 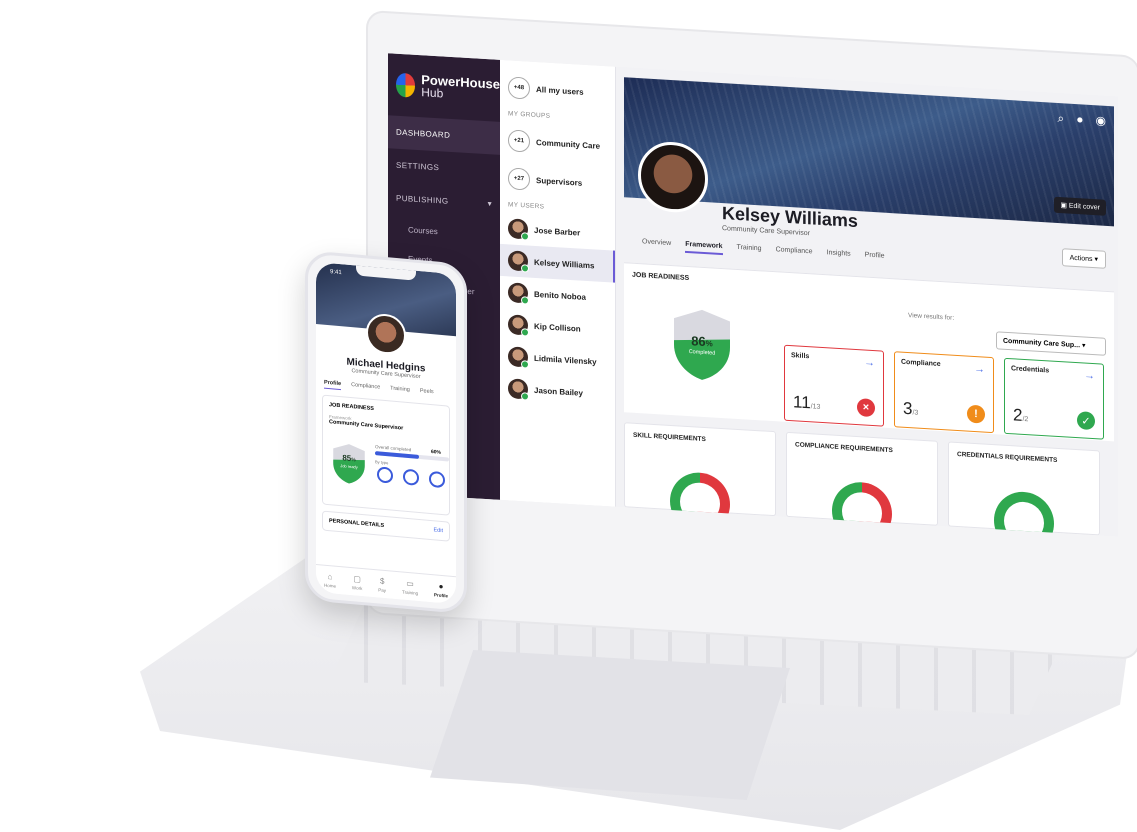 I want to click on error-icon: ×, so click(x=866, y=408).